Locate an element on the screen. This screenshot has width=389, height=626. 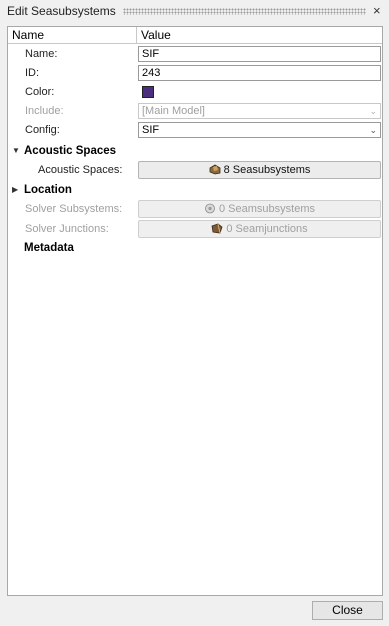
acoustic-spaces-button: 8 Seasubsystems is located at coordinates (259, 170).